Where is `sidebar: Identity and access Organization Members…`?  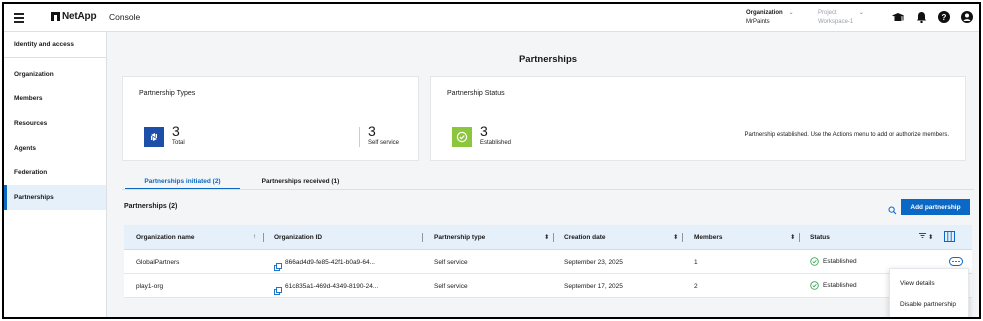
sidebar: Identity and access Organization Members… is located at coordinates (55, 174).